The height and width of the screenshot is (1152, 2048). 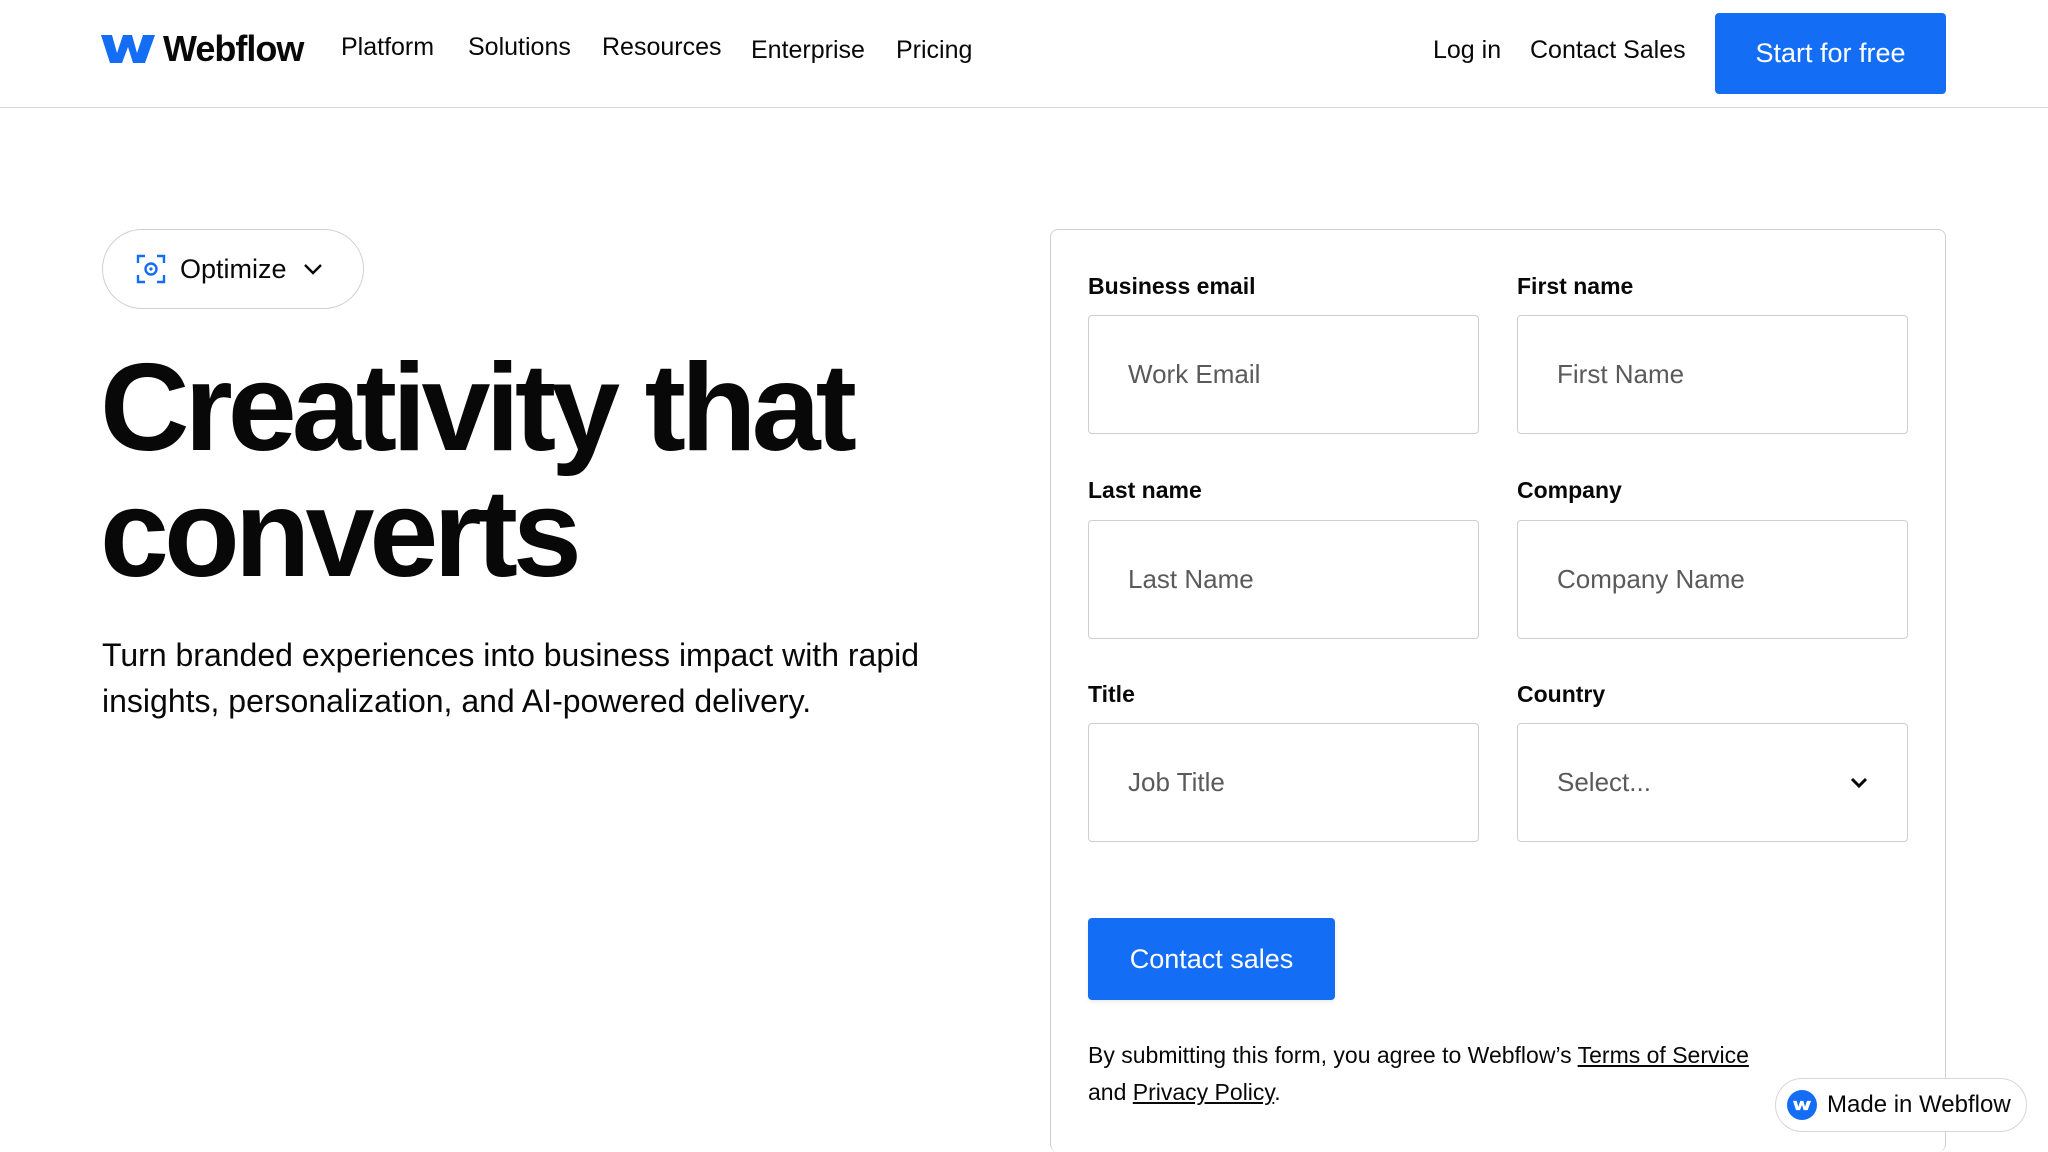 What do you see at coordinates (1575, 286) in the screenshot?
I see `first-name-label: First name` at bounding box center [1575, 286].